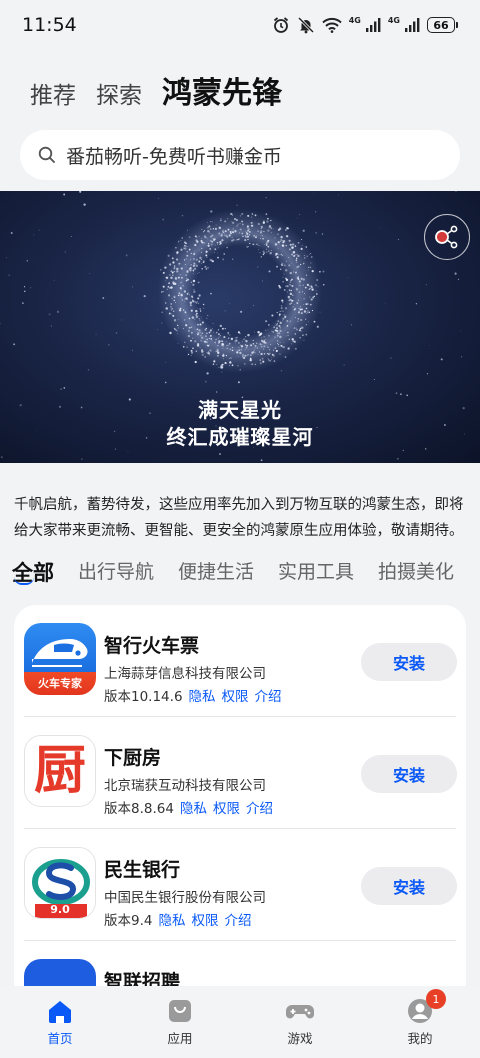 Image resolution: width=480 pixels, height=1058 pixels. Describe the element at coordinates (180, 1038) in the screenshot. I see `nav-label: 应用` at that location.